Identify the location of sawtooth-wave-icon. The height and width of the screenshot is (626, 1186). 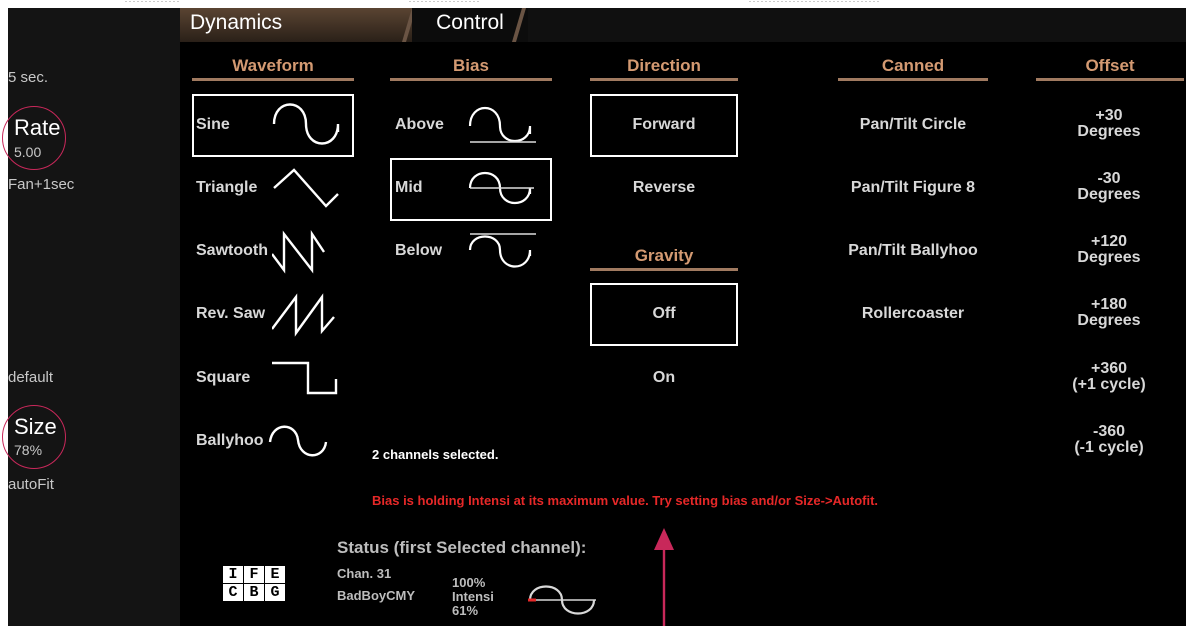
(307, 252).